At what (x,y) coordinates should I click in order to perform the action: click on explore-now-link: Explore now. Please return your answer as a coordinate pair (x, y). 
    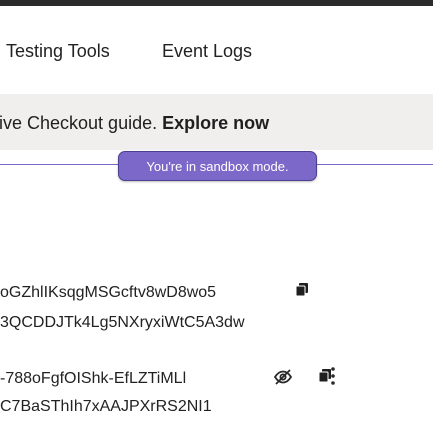
    Looking at the image, I should click on (215, 123).